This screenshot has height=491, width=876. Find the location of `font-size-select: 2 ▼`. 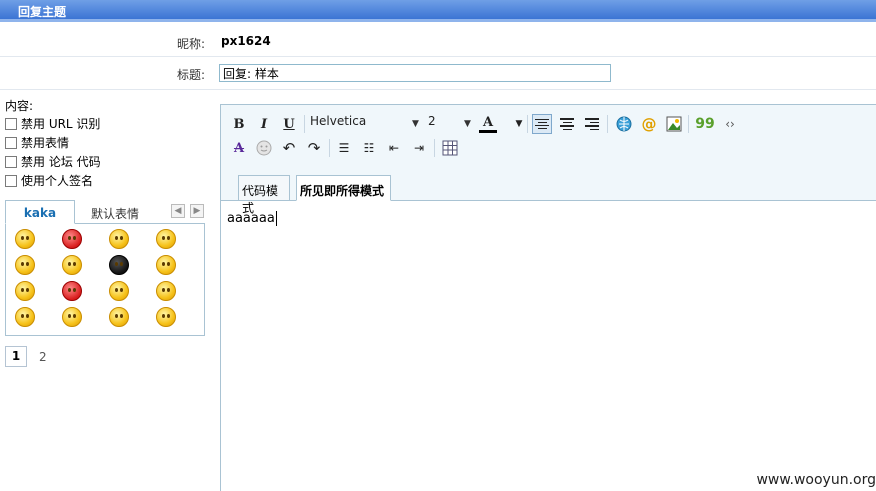

font-size-select: 2 ▼ is located at coordinates (450, 124).